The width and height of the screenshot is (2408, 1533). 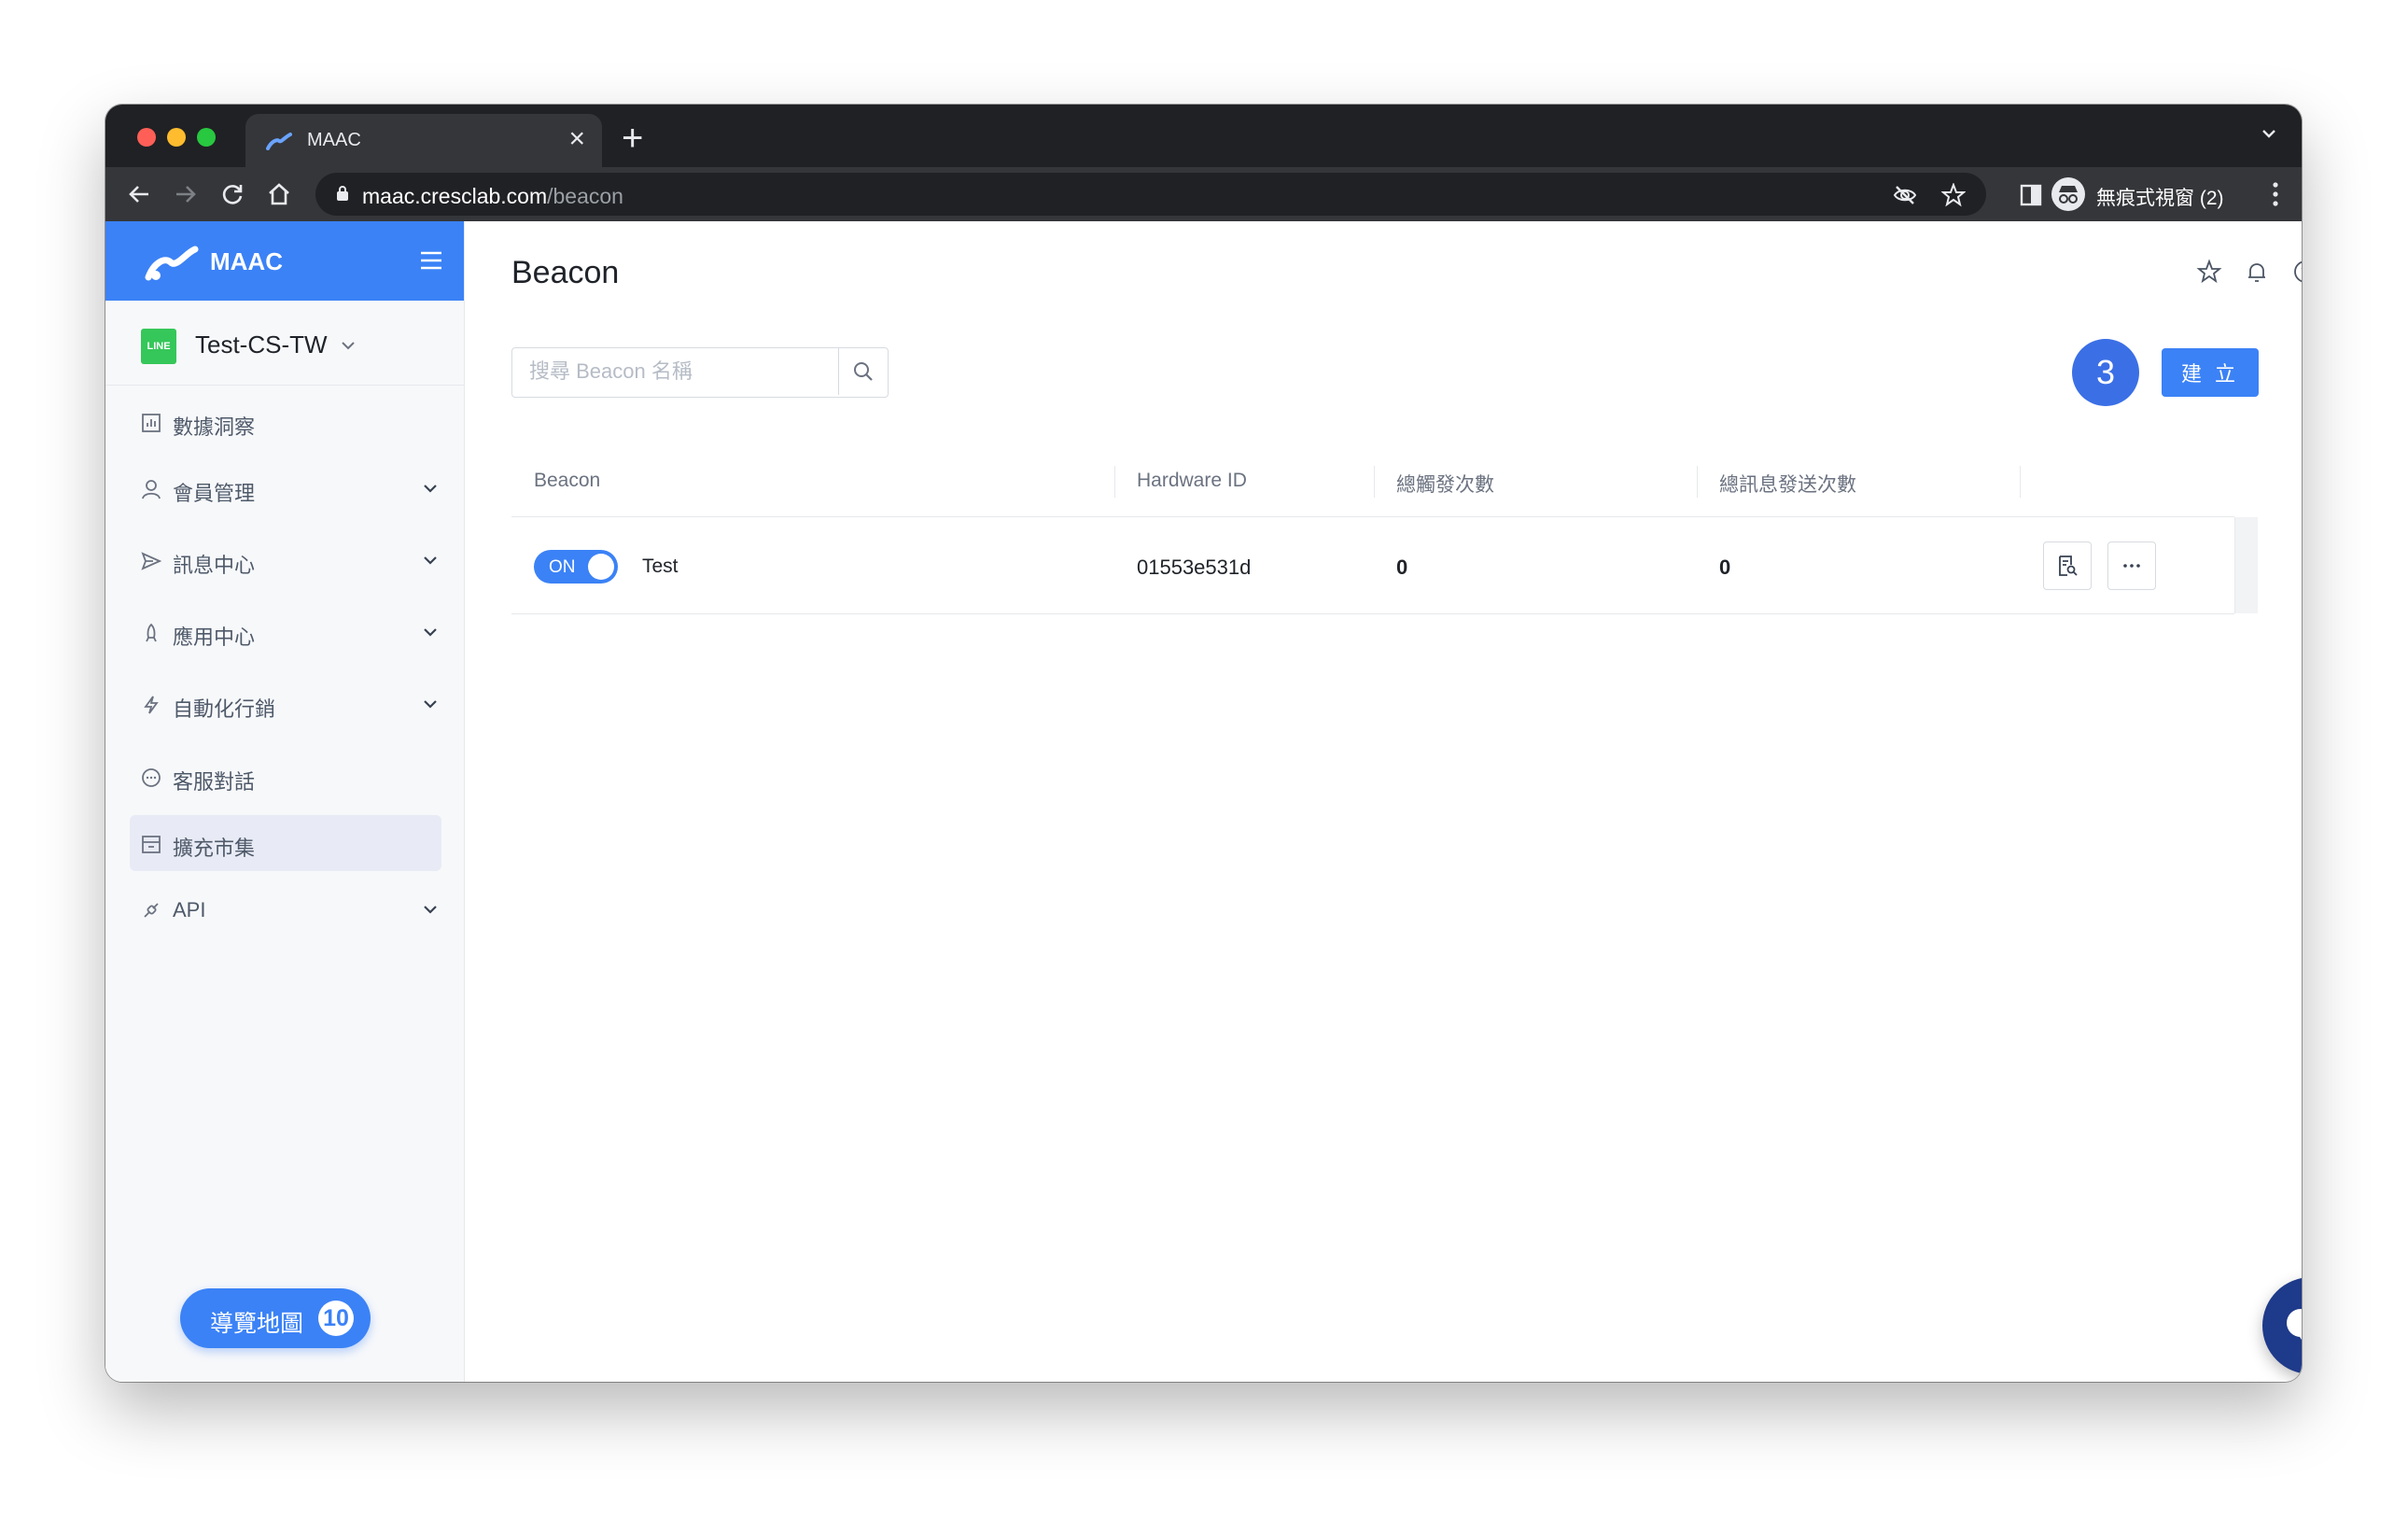 I want to click on side-panel-icon, so click(x=2031, y=195).